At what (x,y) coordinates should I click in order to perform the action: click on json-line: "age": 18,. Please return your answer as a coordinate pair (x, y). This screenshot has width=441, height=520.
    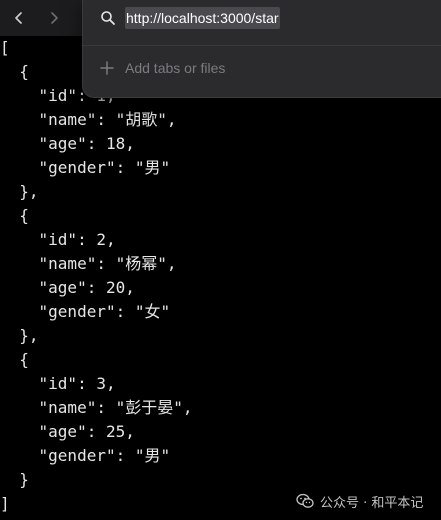
    Looking at the image, I should click on (67, 143).